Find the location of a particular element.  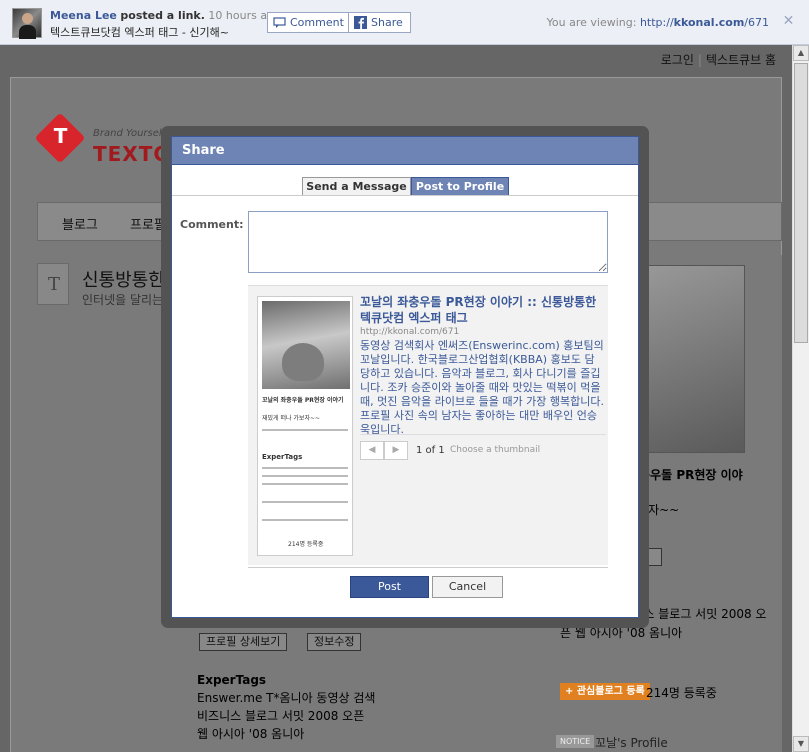

viewing-link: http://kkonal.com/671 is located at coordinates (704, 22).